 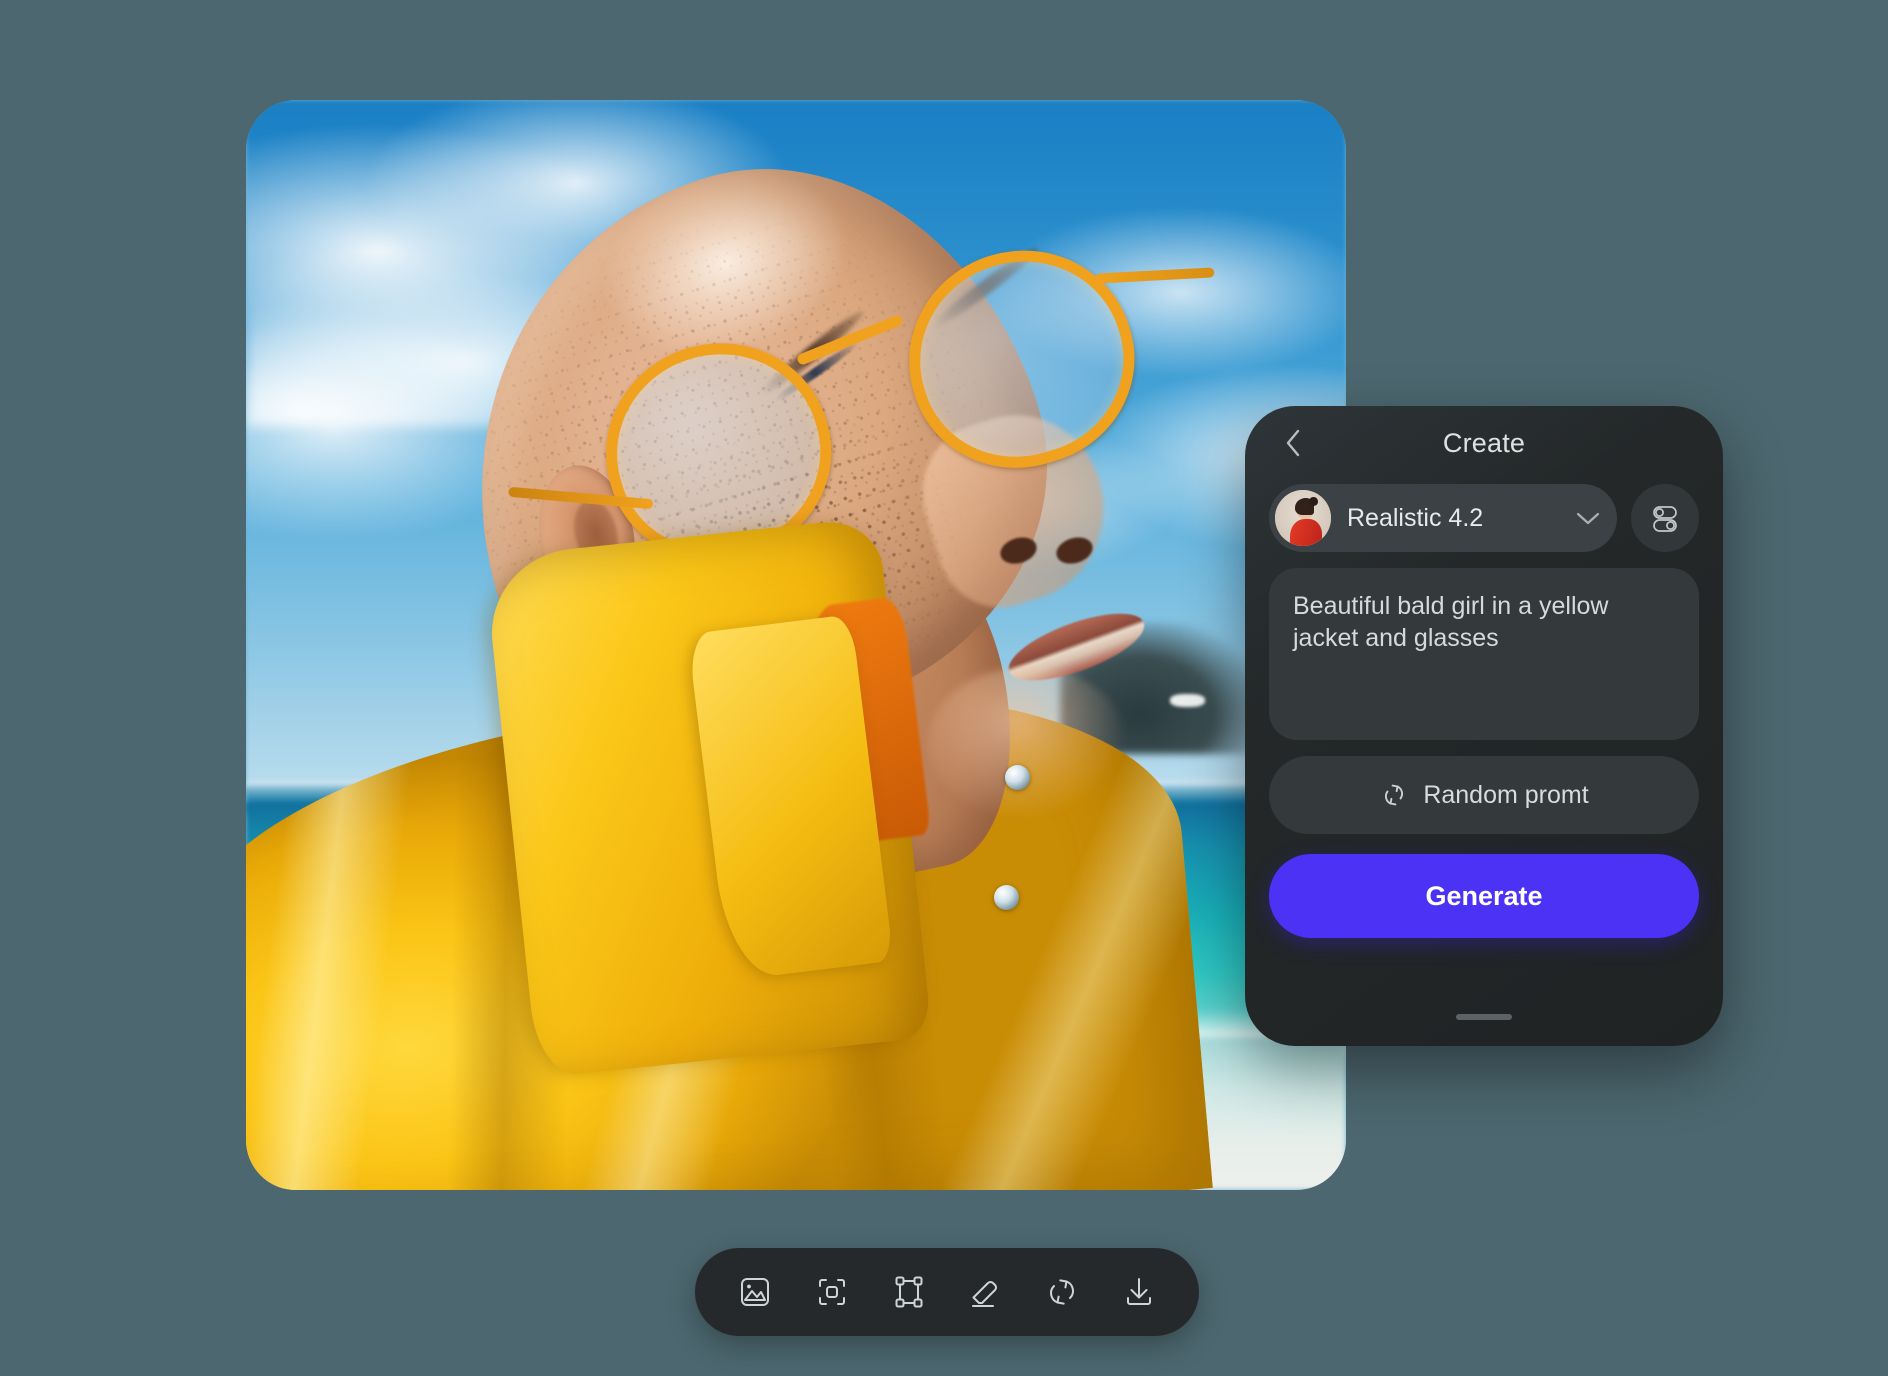 I want to click on jacket-snap-bottom, so click(x=1007, y=897).